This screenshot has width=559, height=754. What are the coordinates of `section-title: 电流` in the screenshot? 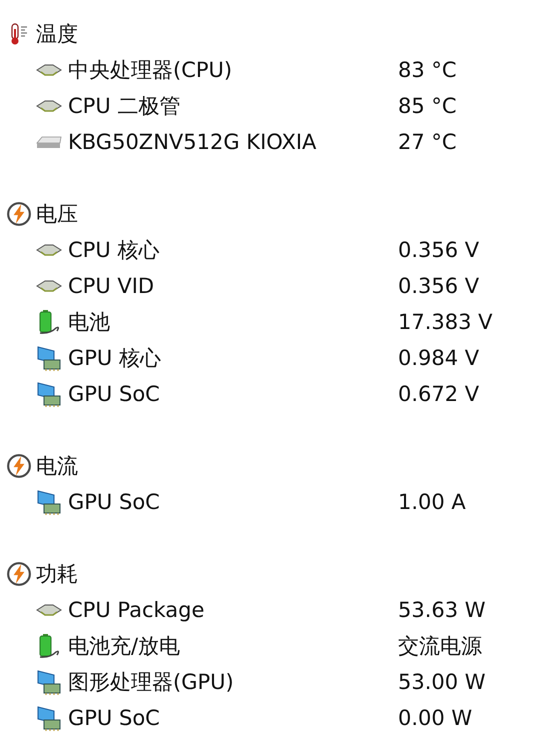 It's located at (57, 466).